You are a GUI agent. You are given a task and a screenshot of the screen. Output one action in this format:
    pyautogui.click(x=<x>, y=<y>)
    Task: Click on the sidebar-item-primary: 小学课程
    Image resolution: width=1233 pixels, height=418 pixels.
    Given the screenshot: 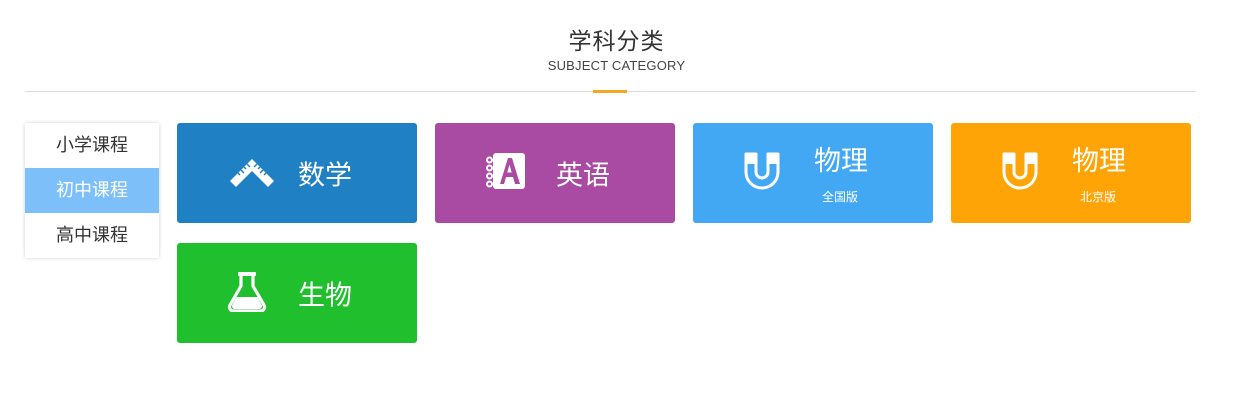 What is the action you would take?
    pyautogui.click(x=92, y=145)
    